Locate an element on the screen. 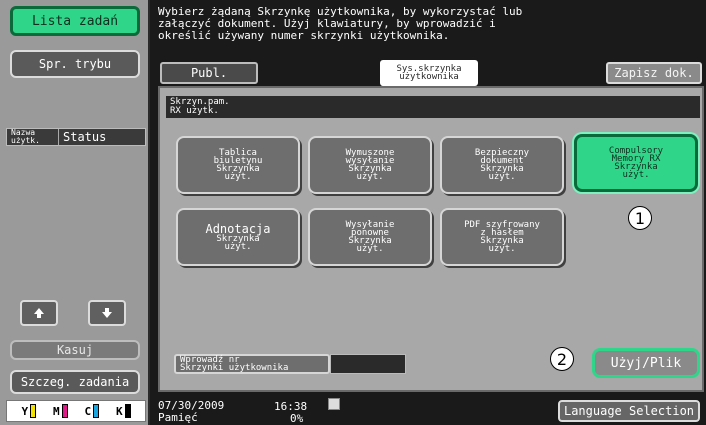  callout-1: 1 is located at coordinates (640, 218).